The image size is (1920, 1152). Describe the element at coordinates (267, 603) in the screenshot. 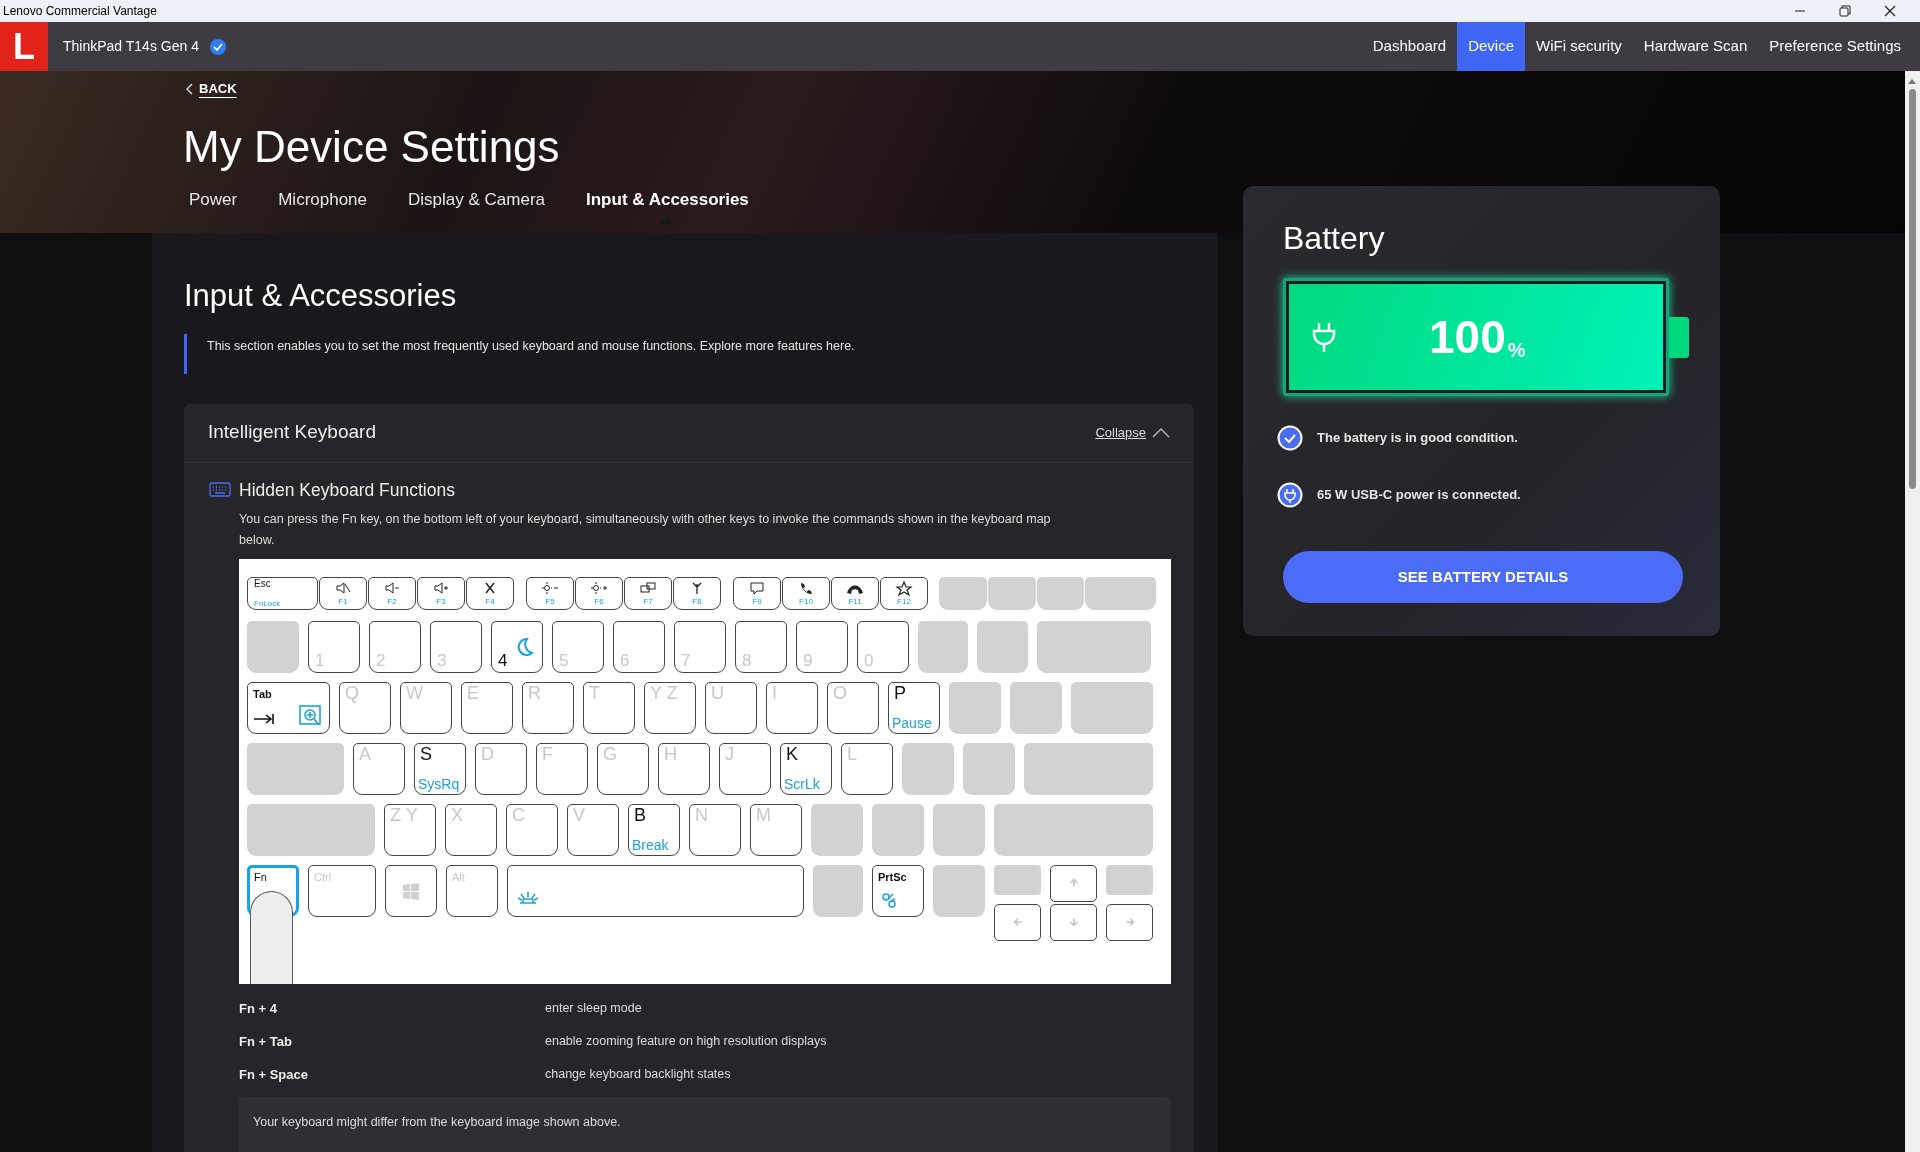

I see `key-function-label: FnLock` at that location.